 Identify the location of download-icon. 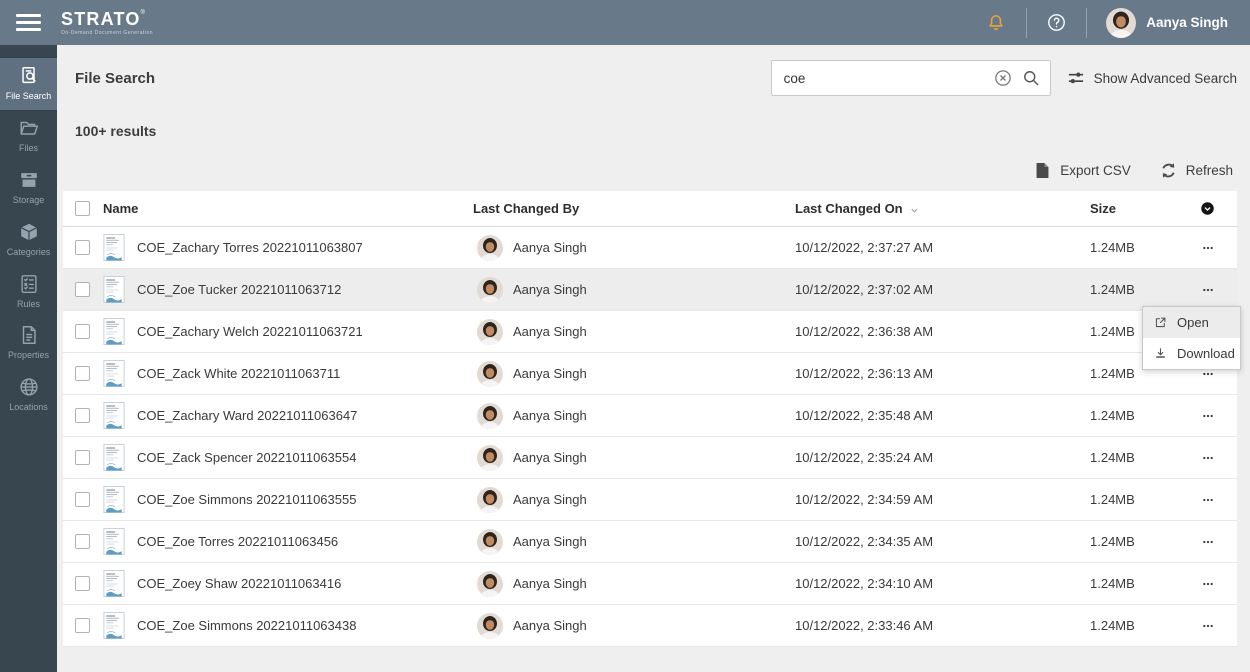
(1160, 353).